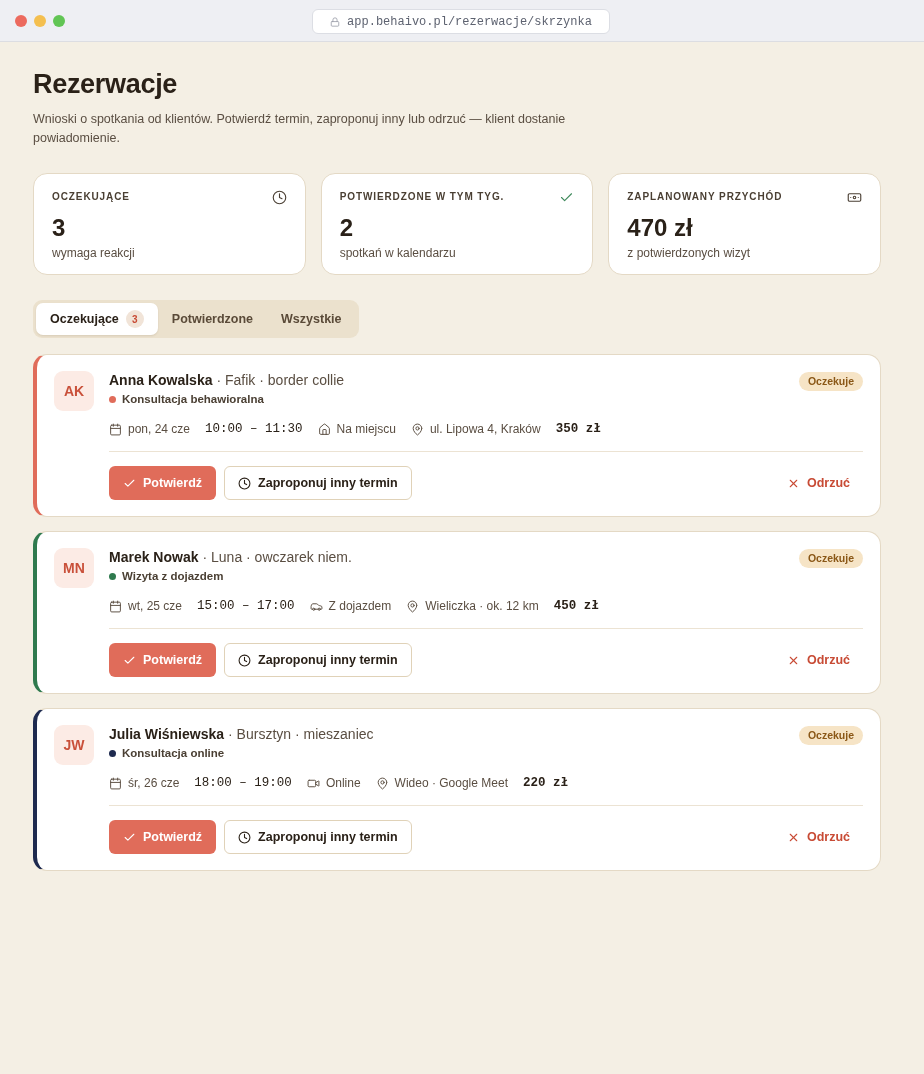 The image size is (924, 1074). What do you see at coordinates (173, 576) in the screenshot?
I see `service-type: Wizyta z dojazdem` at bounding box center [173, 576].